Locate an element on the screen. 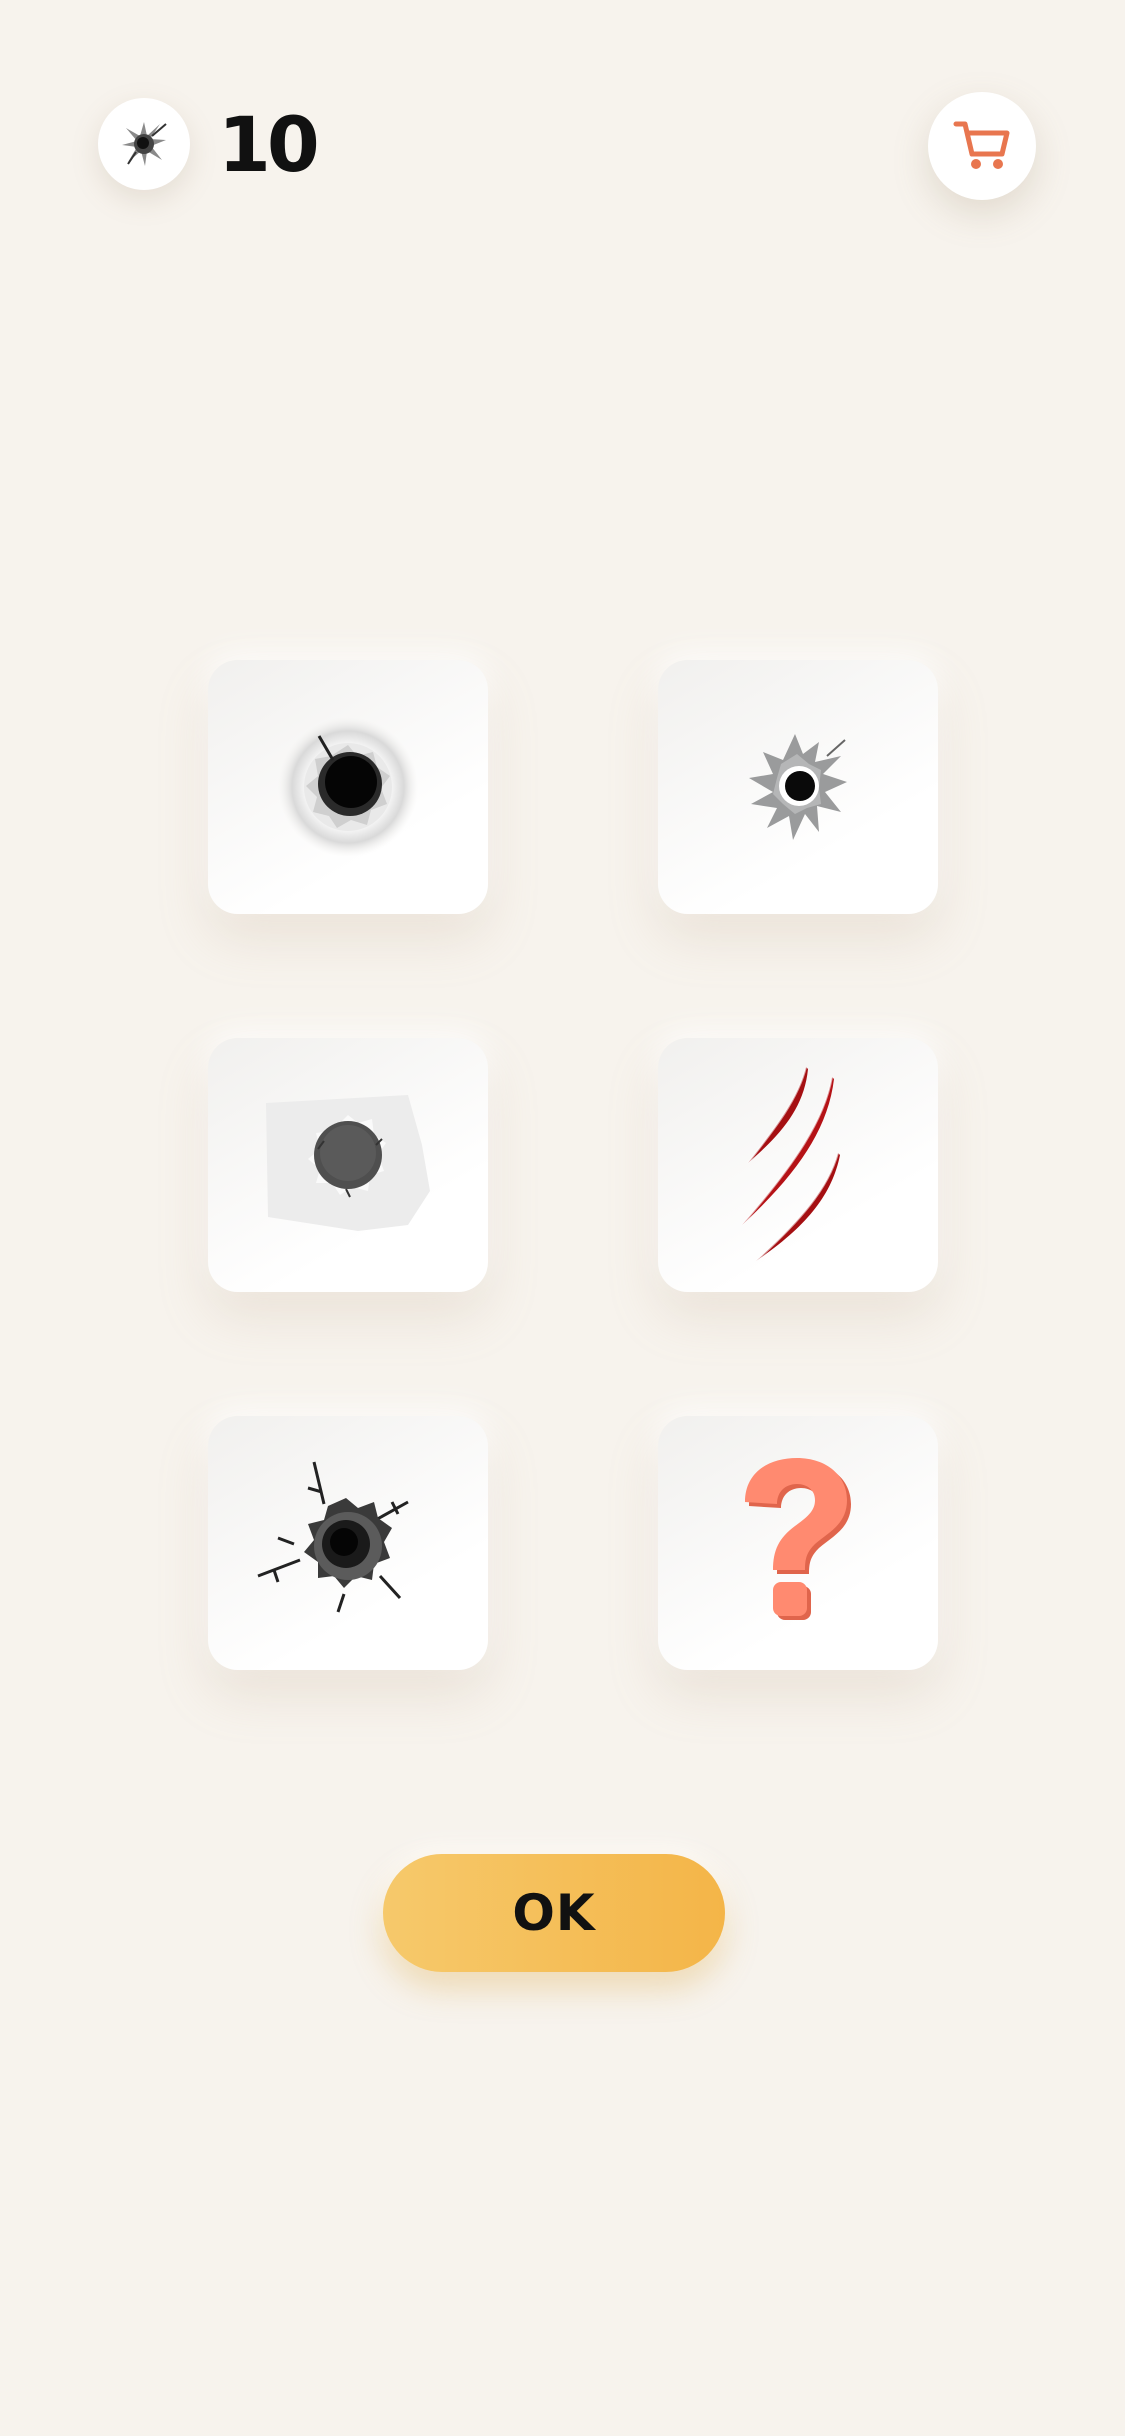 This screenshot has width=1125, height=2436. bullet-count-badge is located at coordinates (144, 144).